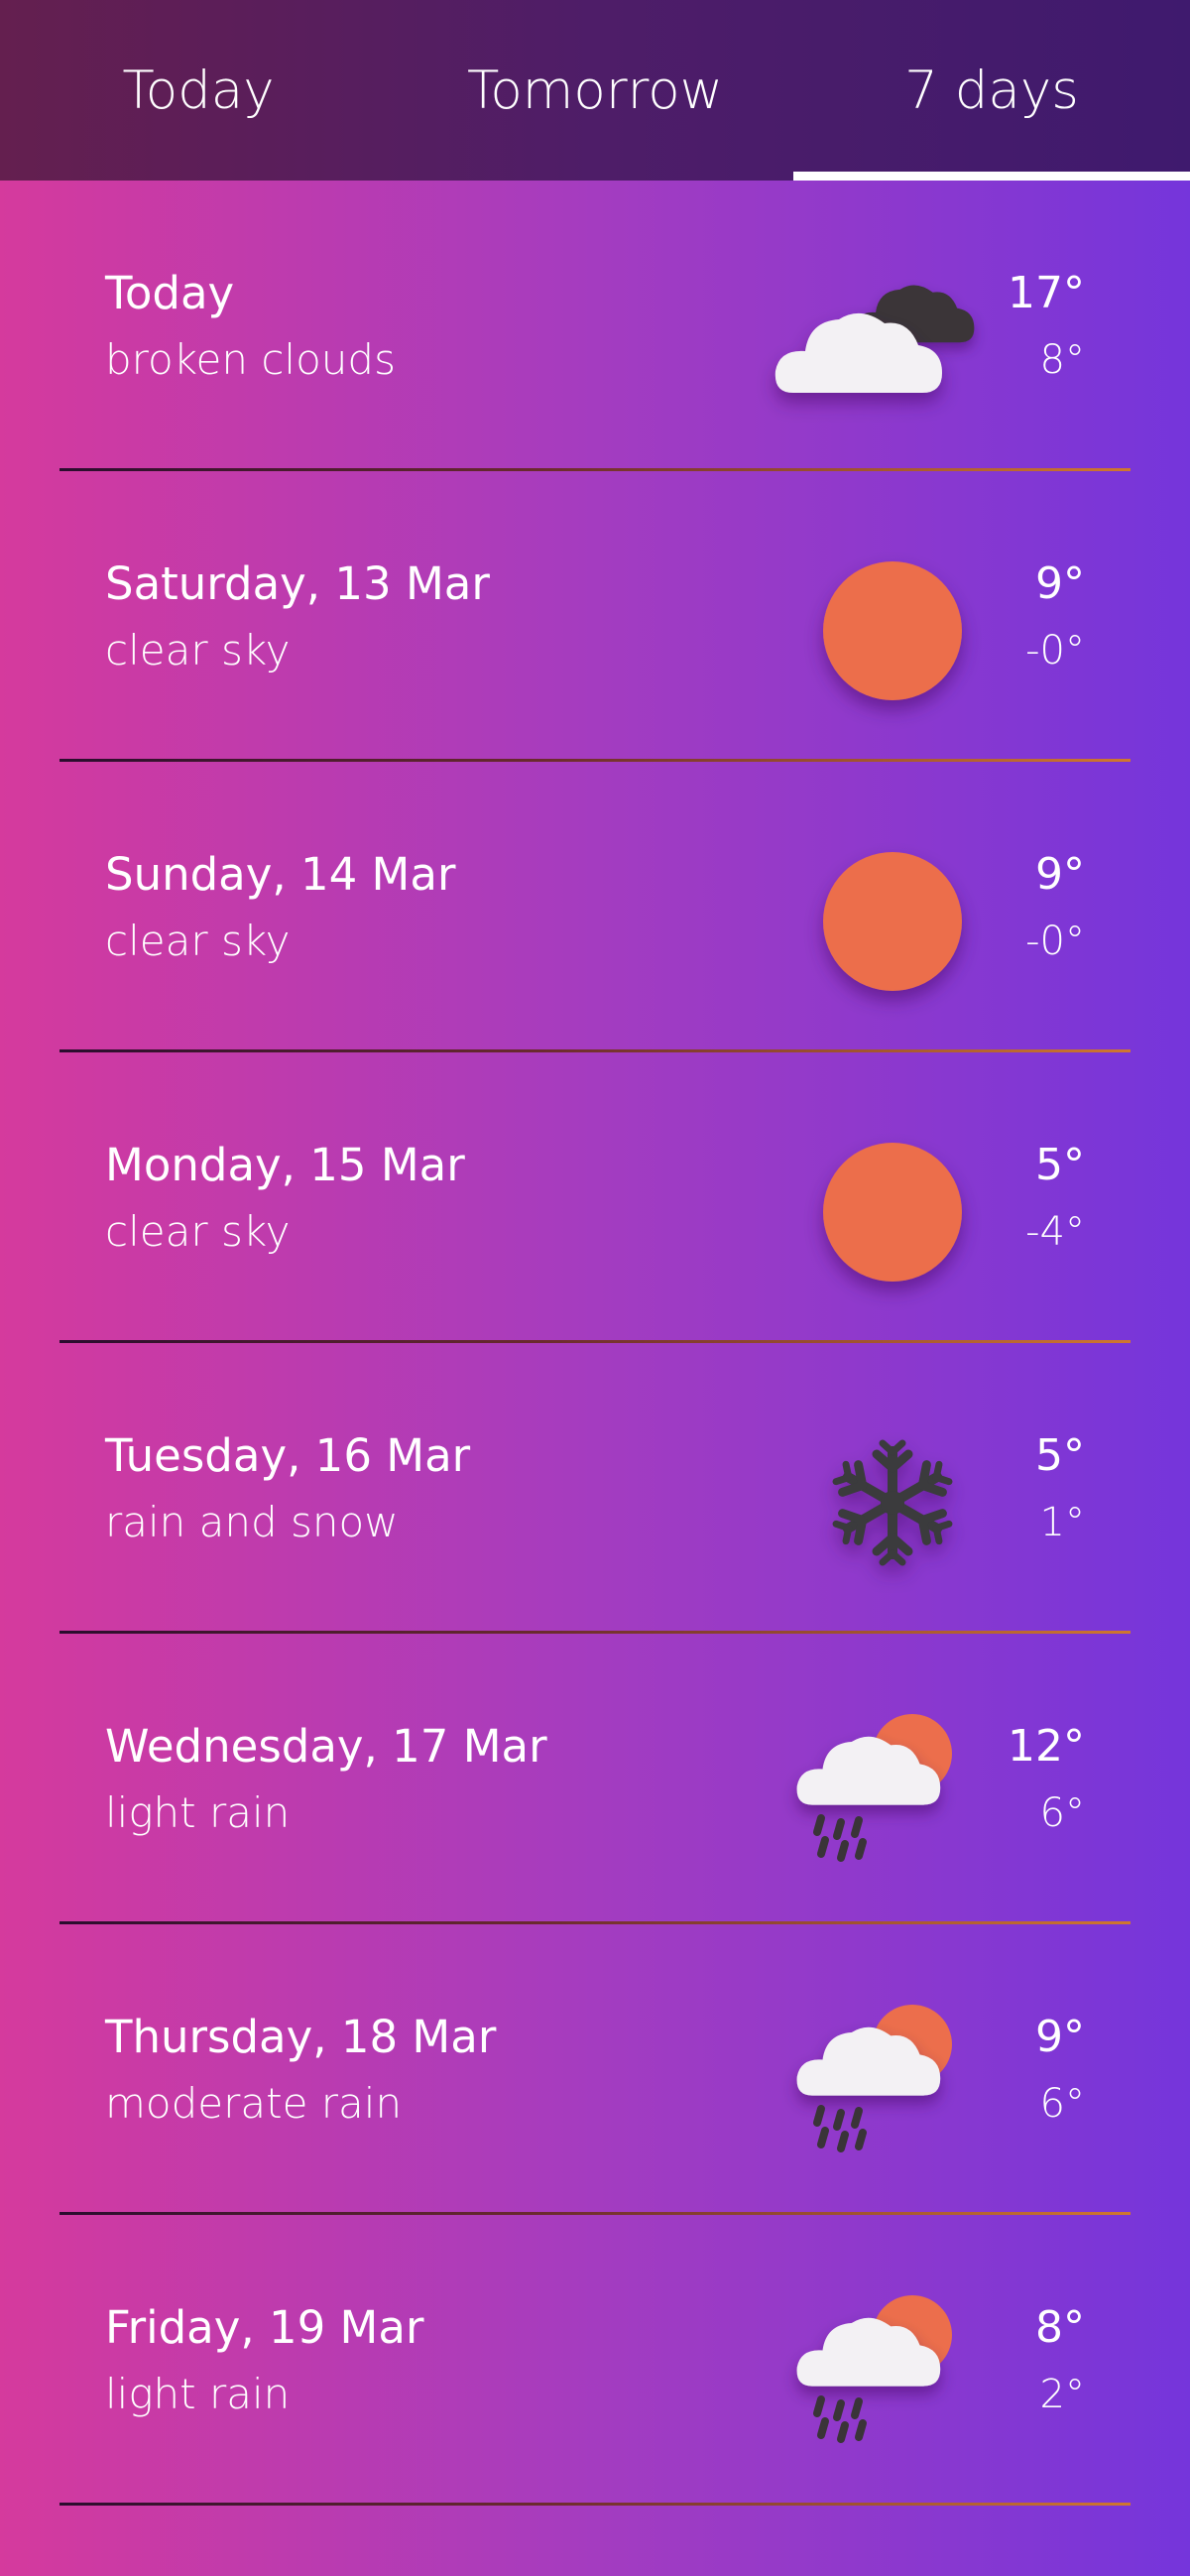  I want to click on tab-7-days: 7 days, so click(991, 90).